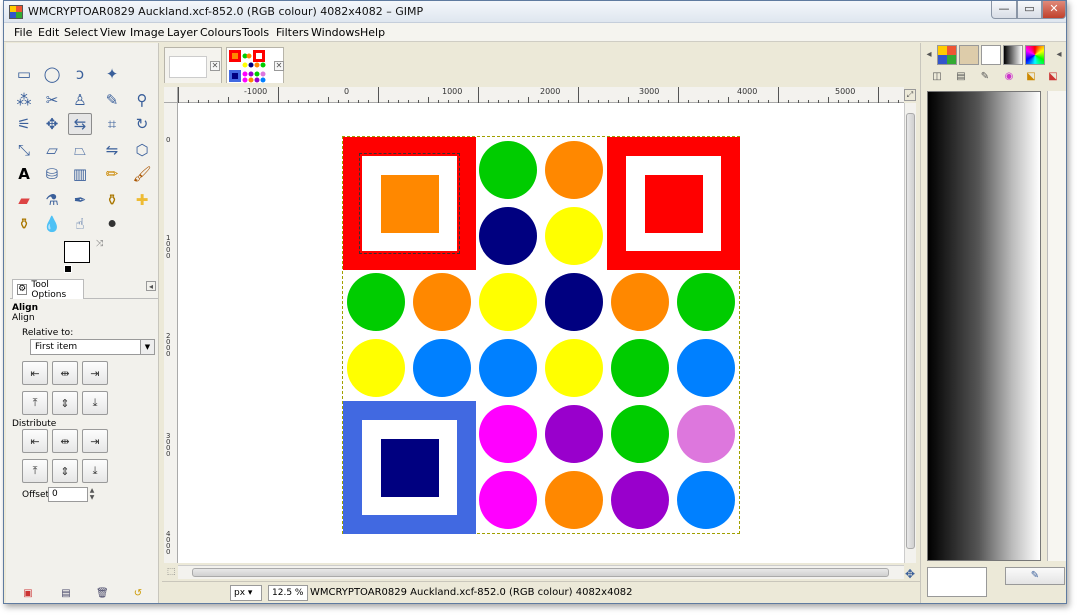 This screenshot has height=615, width=1080. What do you see at coordinates (255, 32) in the screenshot?
I see `menu-tools: Tools` at bounding box center [255, 32].